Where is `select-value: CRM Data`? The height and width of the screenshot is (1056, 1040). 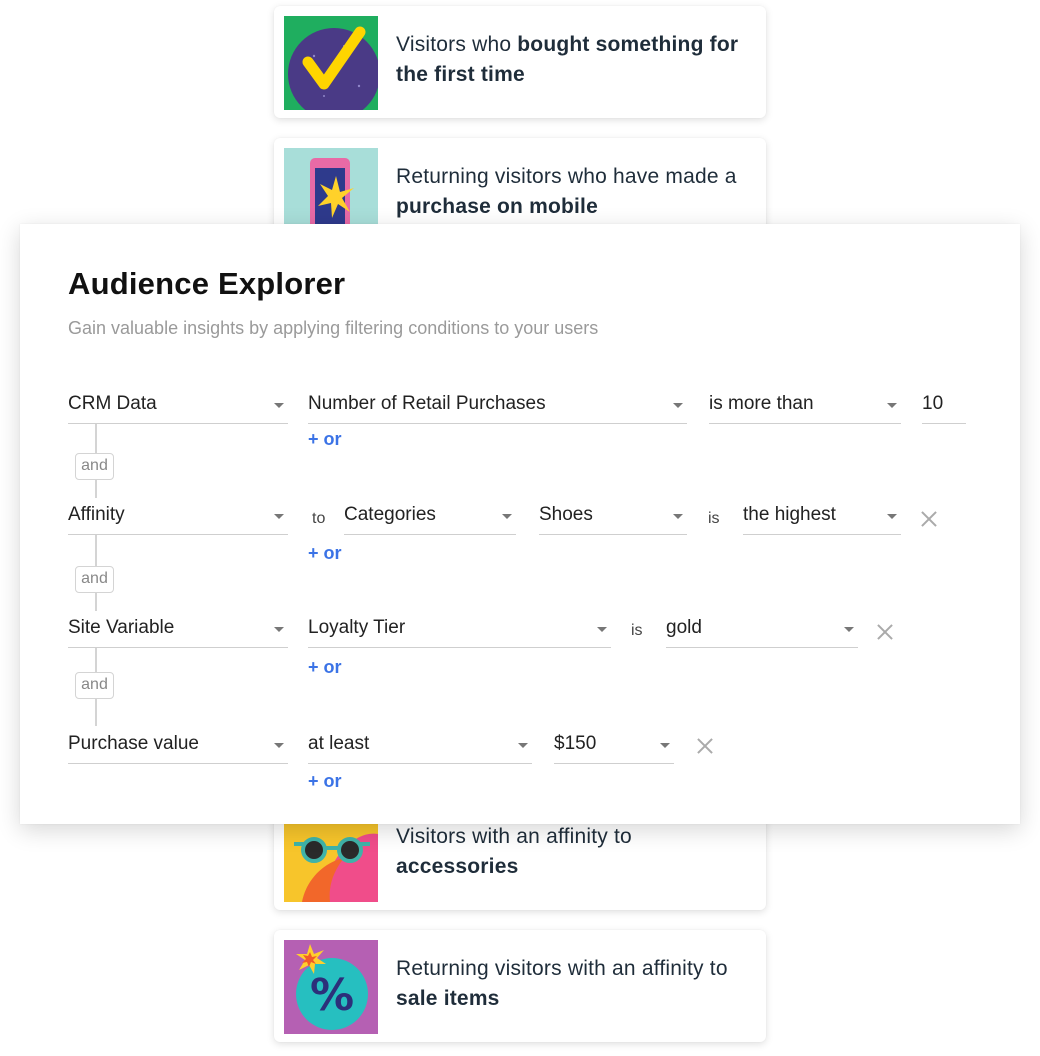 select-value: CRM Data is located at coordinates (112, 403).